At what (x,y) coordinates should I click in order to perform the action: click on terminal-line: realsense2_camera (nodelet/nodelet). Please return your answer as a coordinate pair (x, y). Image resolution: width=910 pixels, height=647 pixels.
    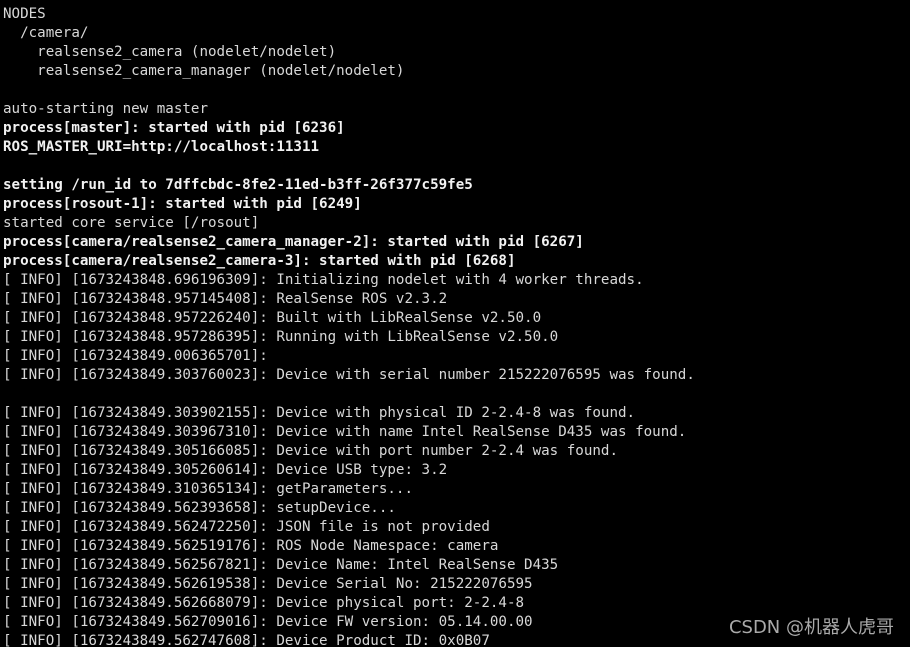
    Looking at the image, I should click on (170, 52).